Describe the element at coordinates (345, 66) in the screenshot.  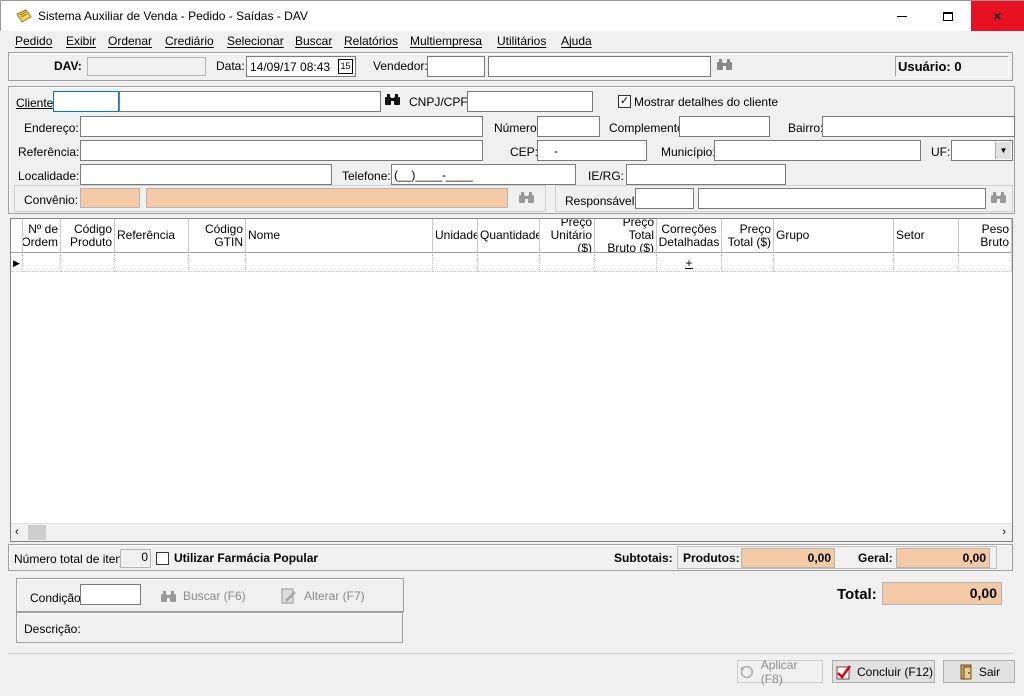
I see `calendar-icon: 15` at that location.